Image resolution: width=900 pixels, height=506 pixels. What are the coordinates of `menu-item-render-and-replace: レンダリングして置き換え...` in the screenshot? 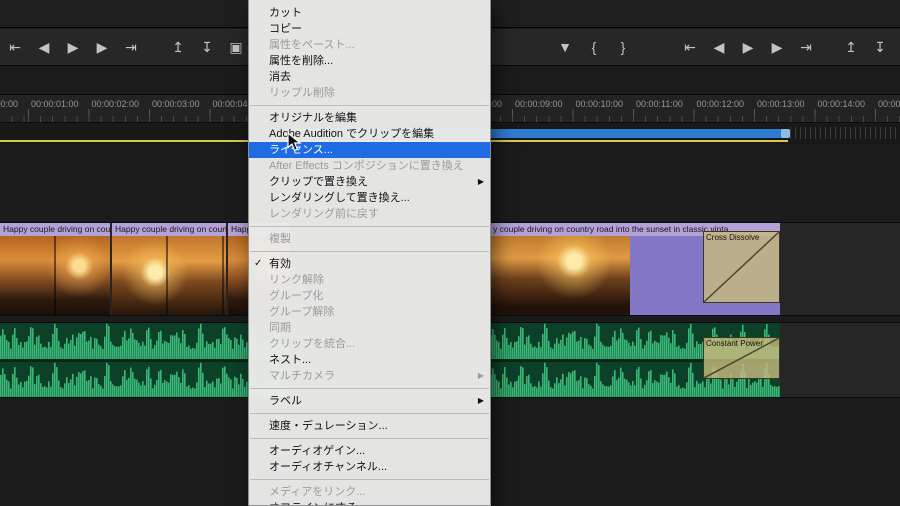 It's located at (369, 198).